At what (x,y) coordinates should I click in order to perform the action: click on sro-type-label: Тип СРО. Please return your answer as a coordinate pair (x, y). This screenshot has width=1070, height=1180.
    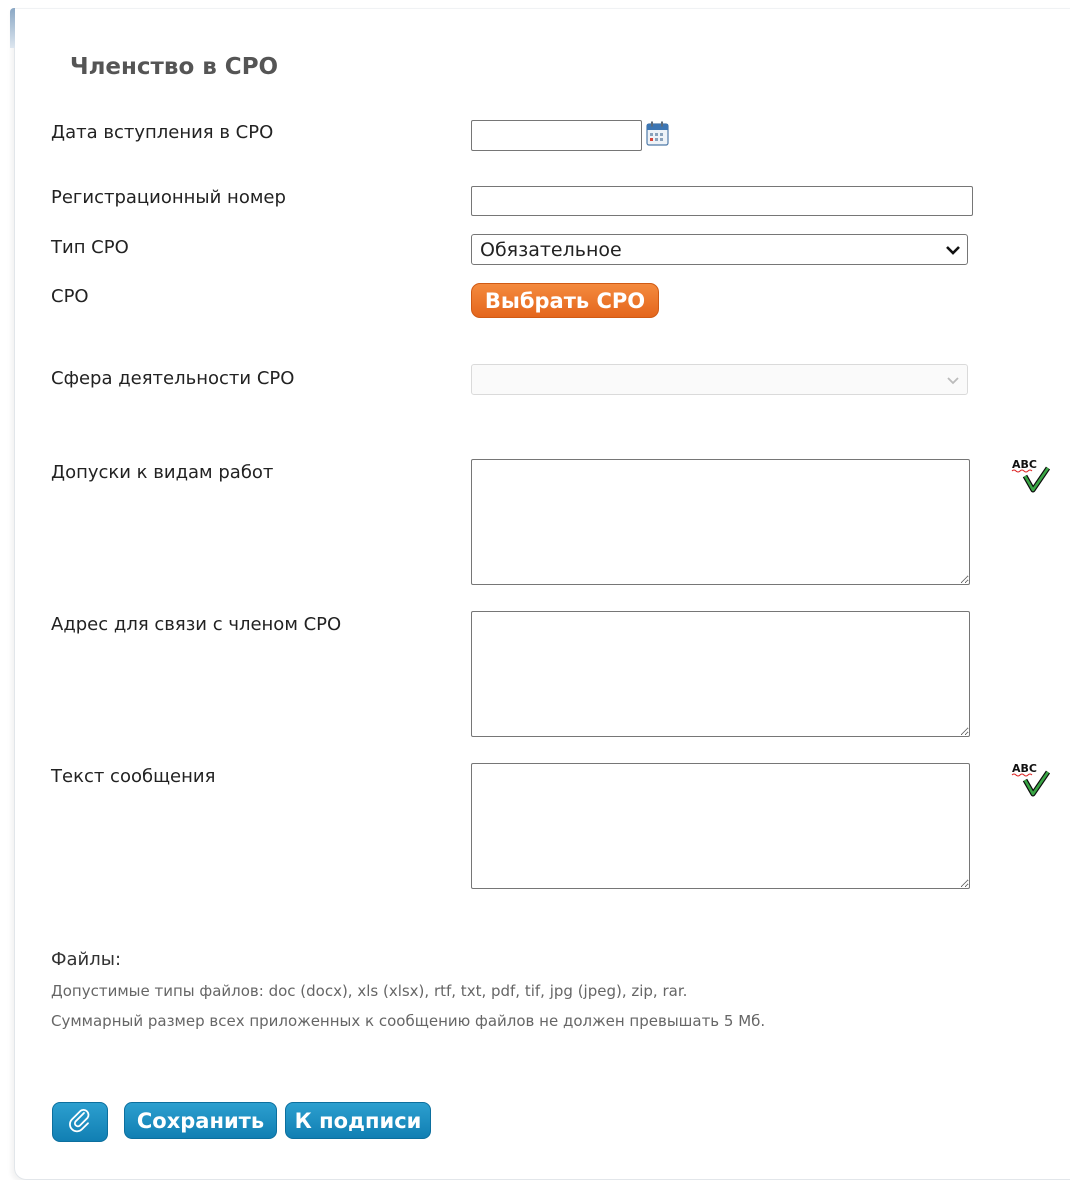
    Looking at the image, I should click on (90, 247).